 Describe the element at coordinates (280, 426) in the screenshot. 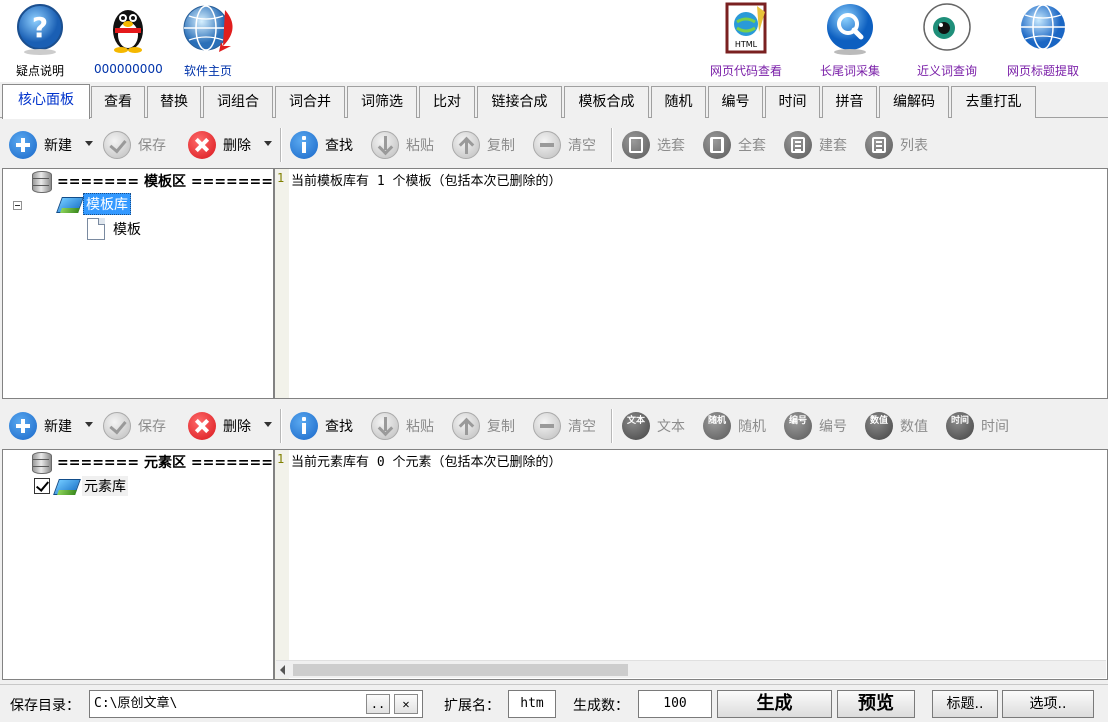

I see `toolbar-separator` at that location.